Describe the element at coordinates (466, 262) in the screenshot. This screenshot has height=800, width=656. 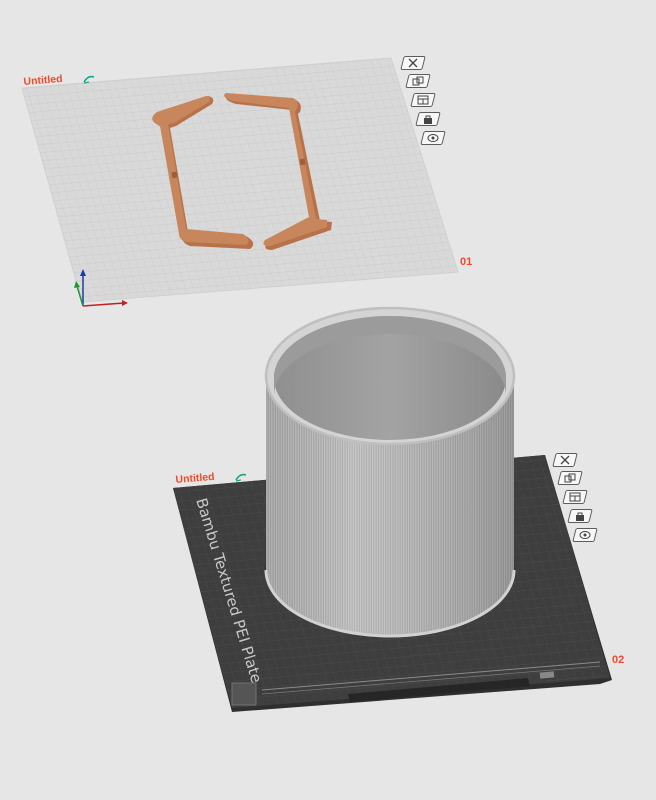
I see `plate-01-number: 01` at that location.